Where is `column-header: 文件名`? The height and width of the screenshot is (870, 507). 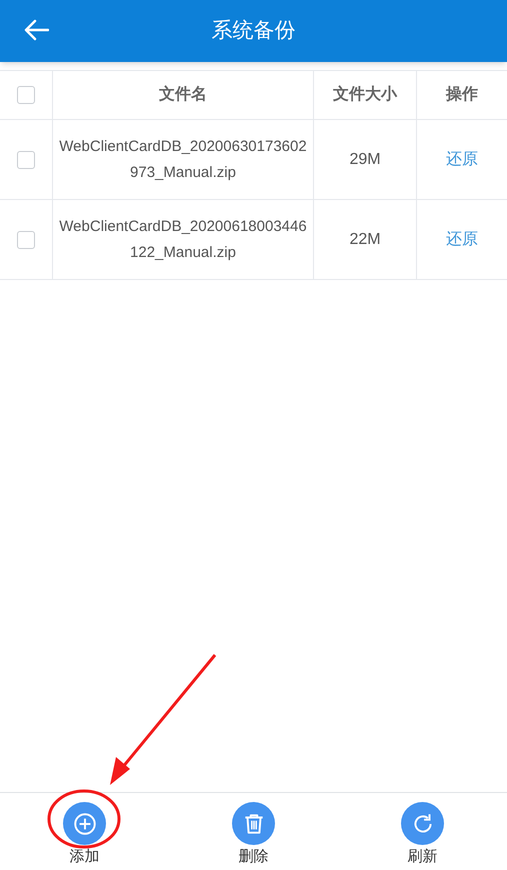 column-header: 文件名 is located at coordinates (183, 94).